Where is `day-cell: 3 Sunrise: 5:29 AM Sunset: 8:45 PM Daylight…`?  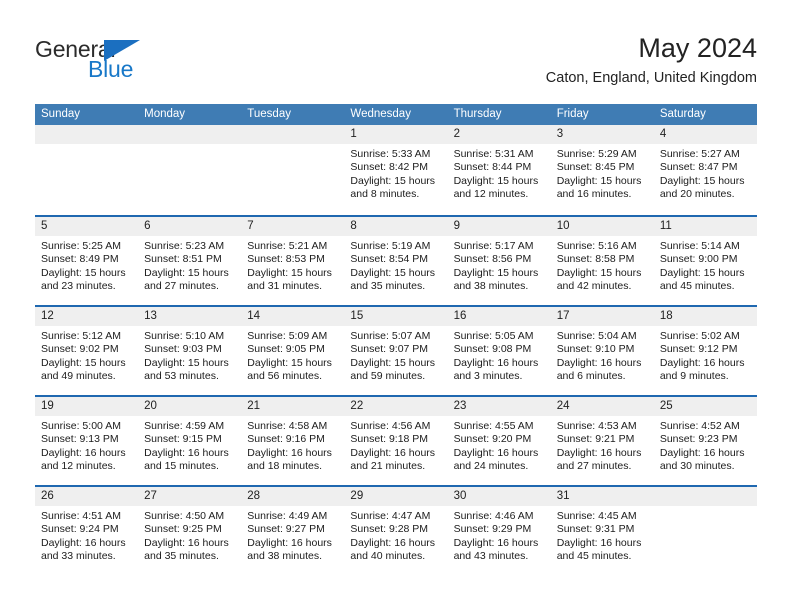
day-cell: 3 Sunrise: 5:29 AM Sunset: 8:45 PM Daylight… is located at coordinates (602, 170).